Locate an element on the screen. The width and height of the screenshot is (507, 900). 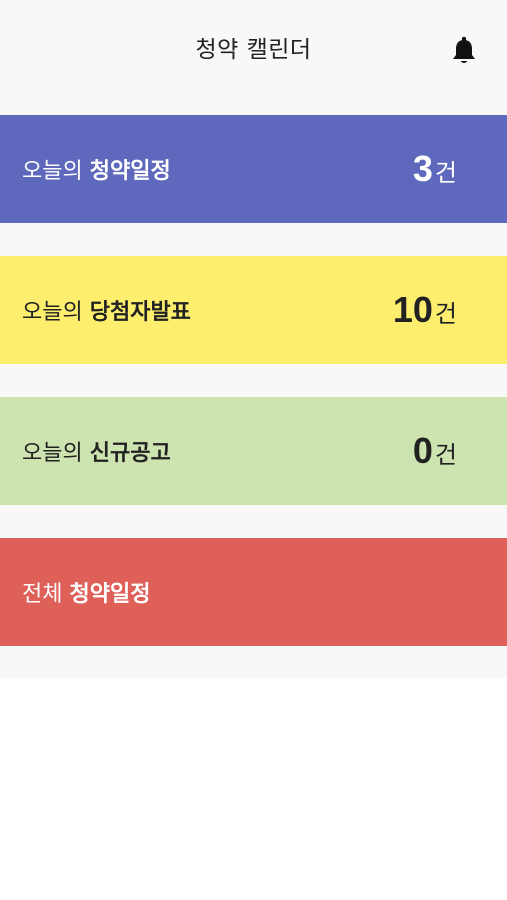
card-label: 오늘의 청약일정 is located at coordinates (96, 169).